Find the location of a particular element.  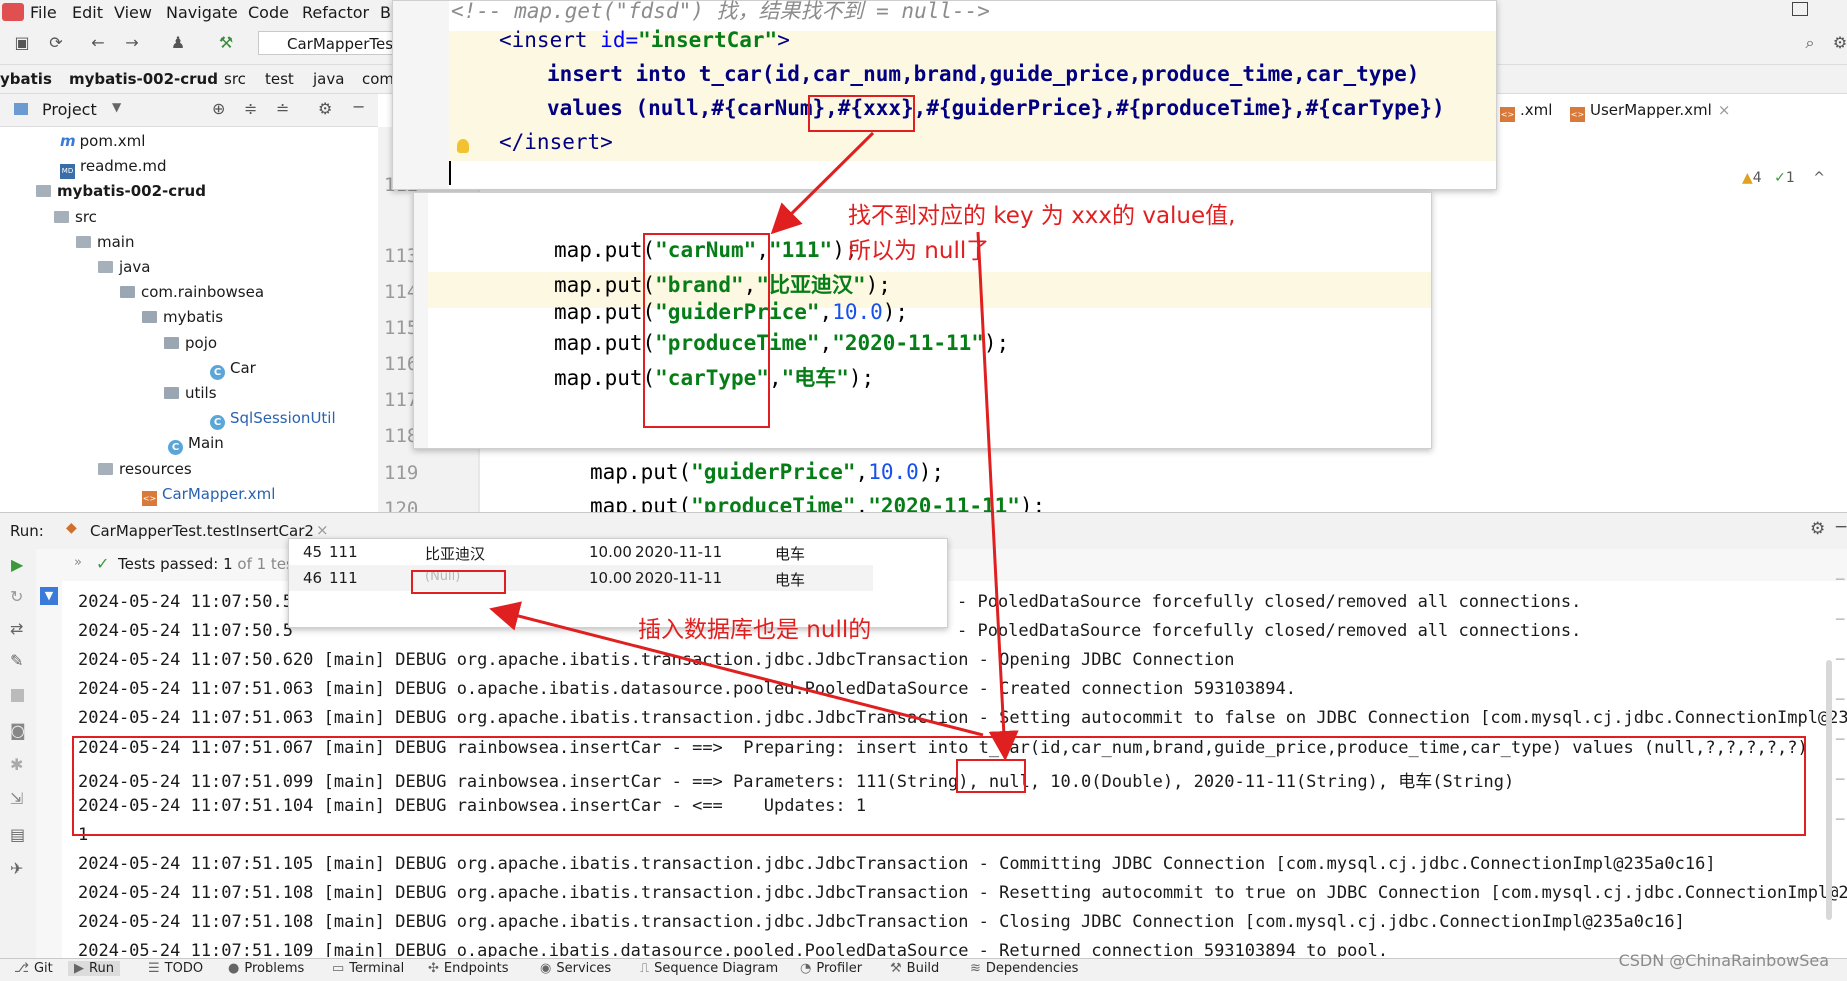

bottom-tab-profiler: ◔ Profiler is located at coordinates (831, 968).